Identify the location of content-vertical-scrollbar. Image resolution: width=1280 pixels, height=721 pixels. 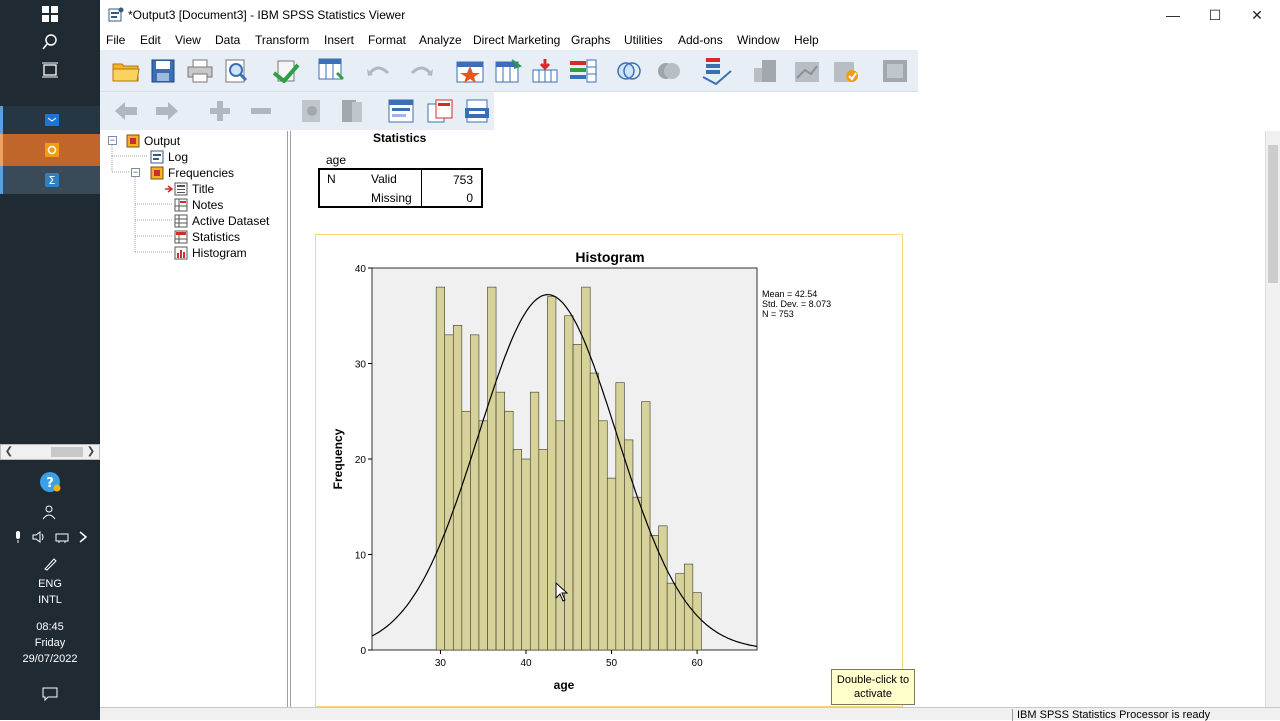
(1272, 419).